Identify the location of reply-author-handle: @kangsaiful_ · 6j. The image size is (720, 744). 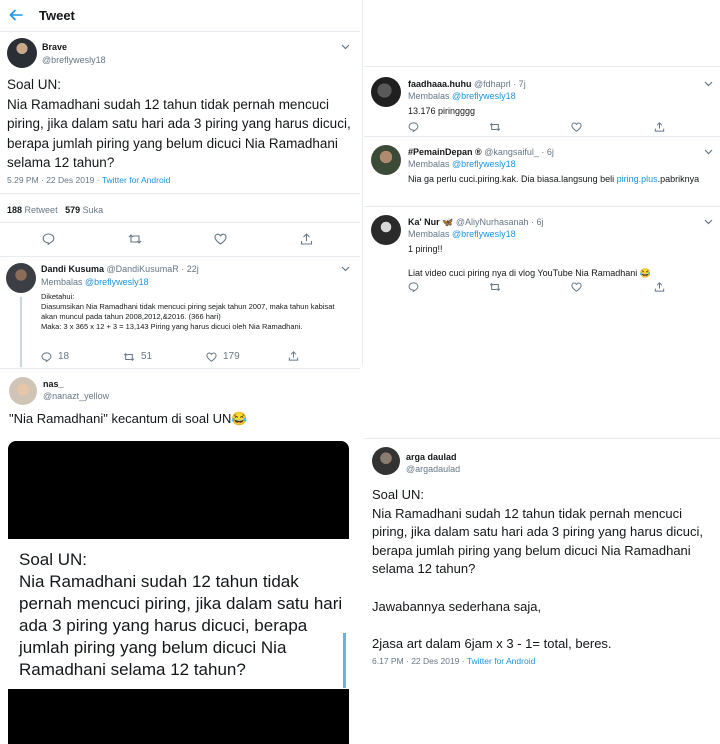
(519, 152).